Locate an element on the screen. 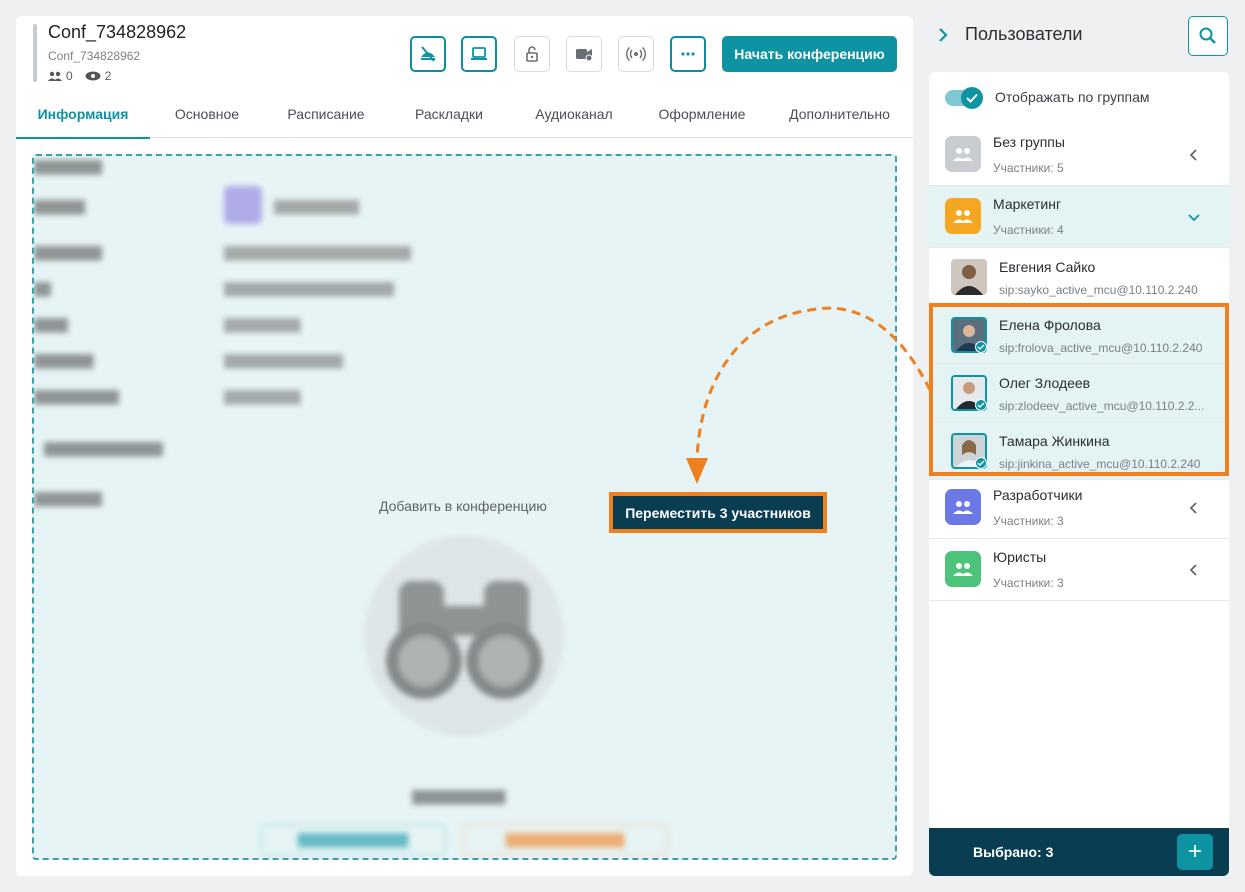 The width and height of the screenshot is (1245, 892). group-name: Маркетинг is located at coordinates (1027, 204).